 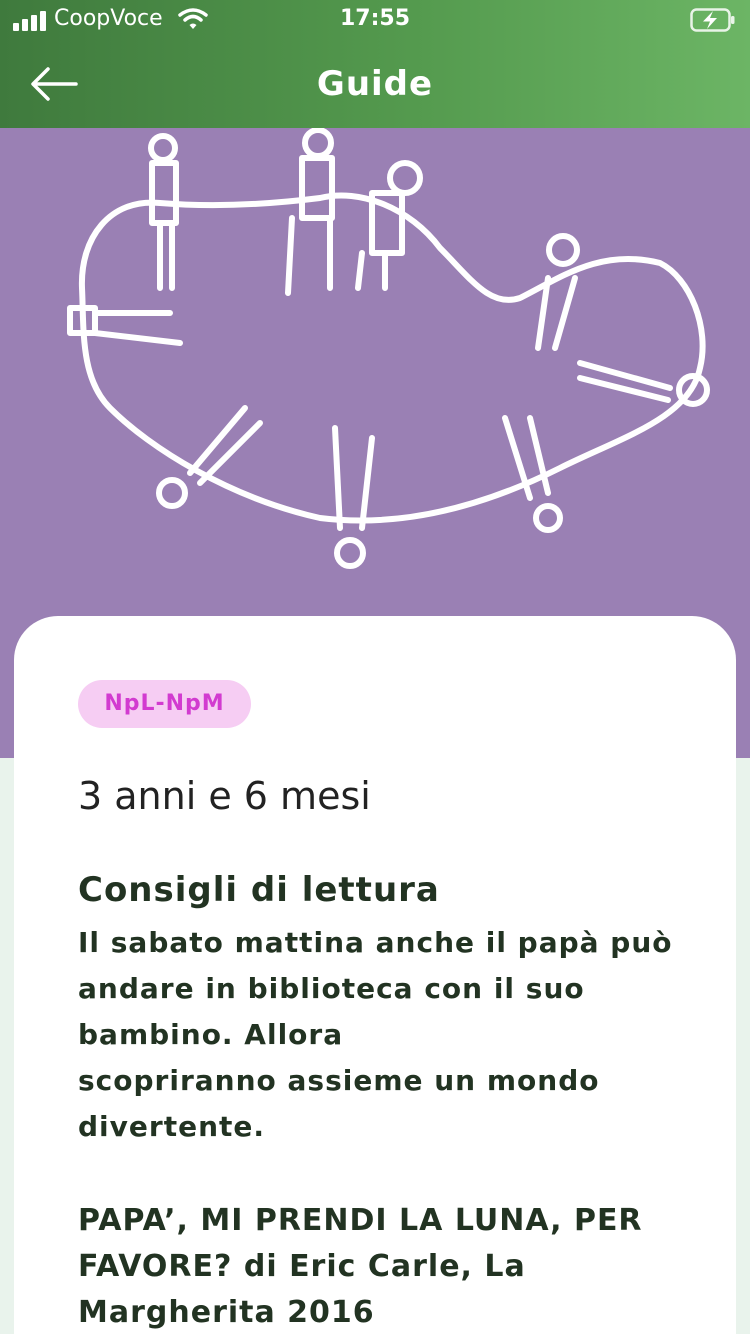 What do you see at coordinates (712, 20) in the screenshot?
I see `battery-charging-icon` at bounding box center [712, 20].